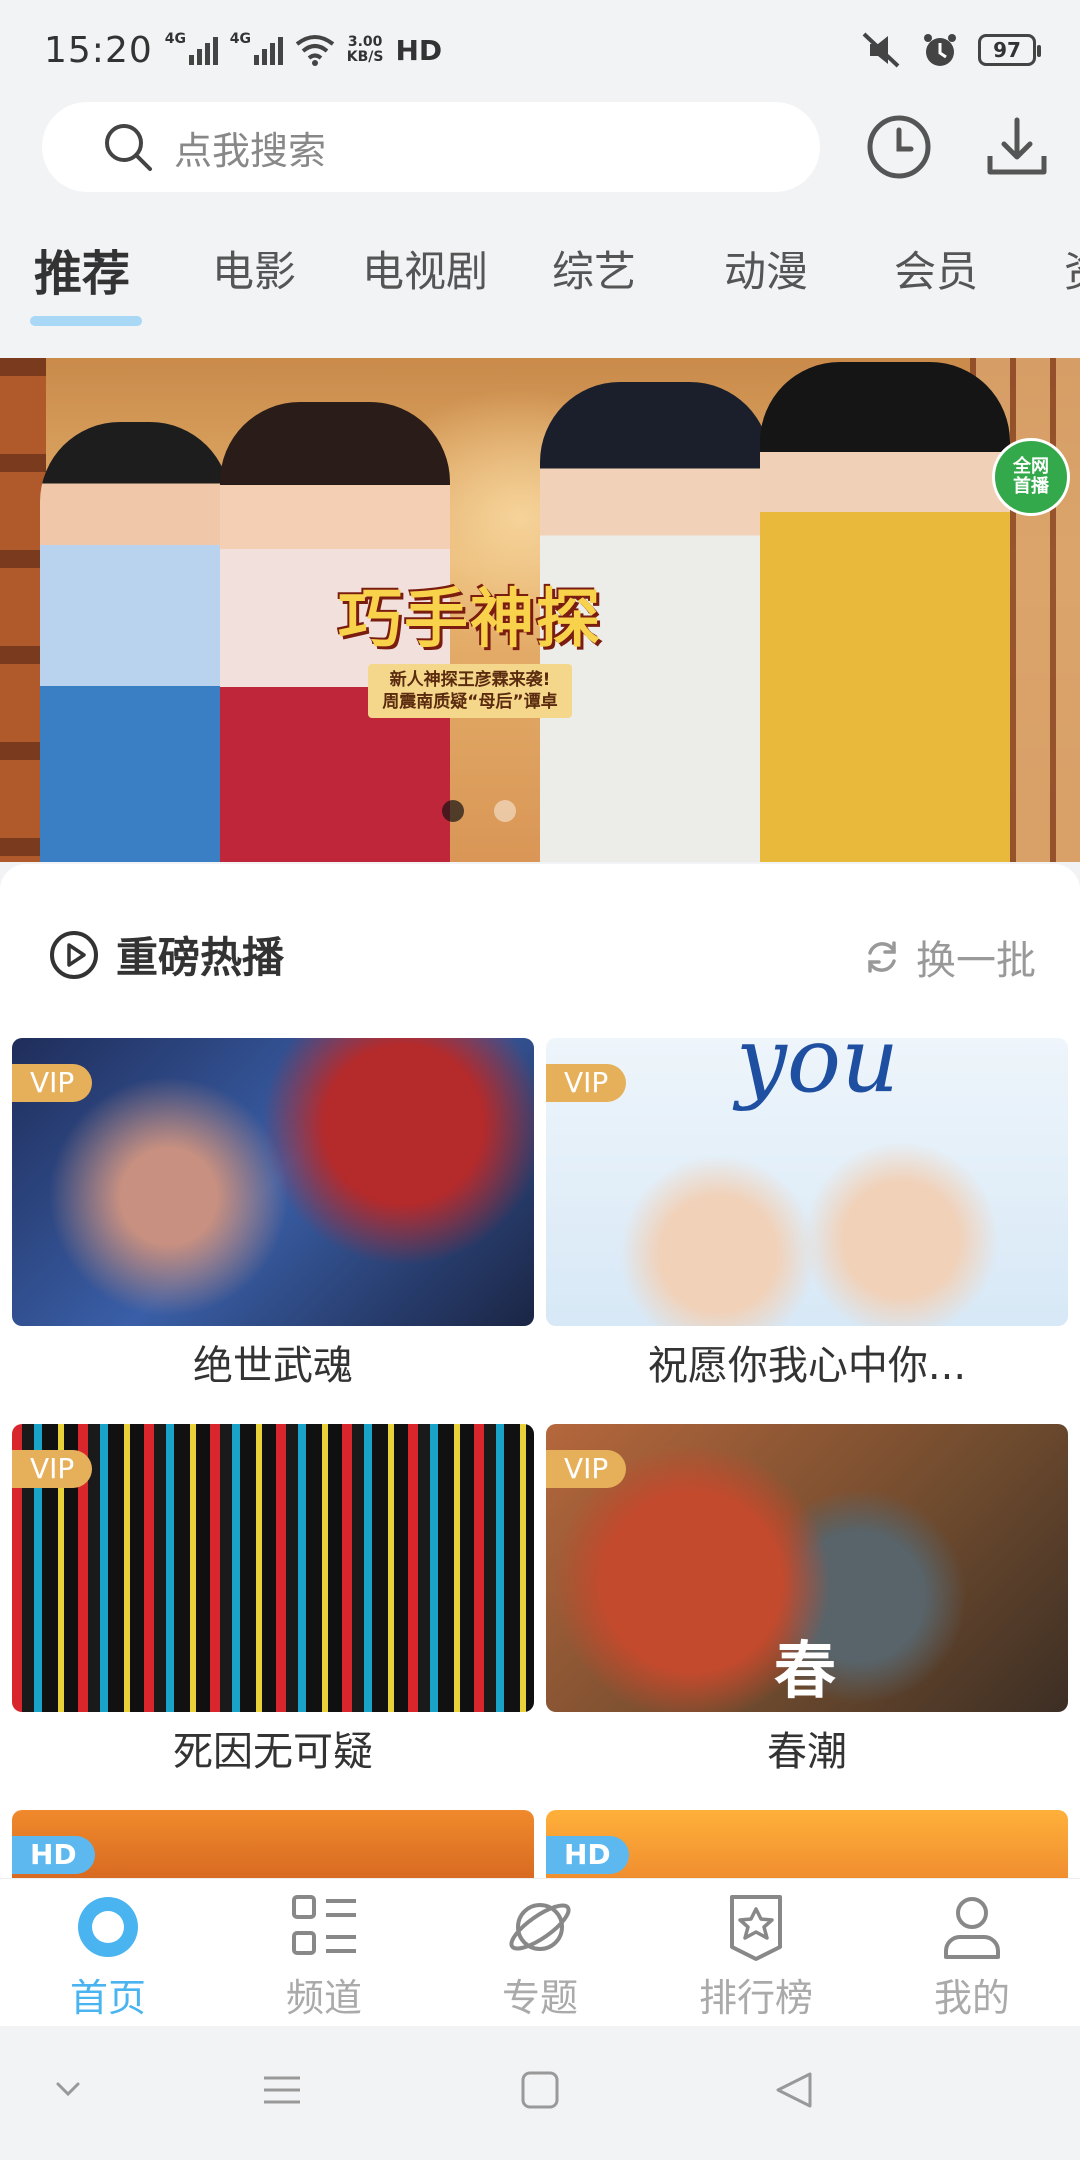 The width and height of the screenshot is (1080, 2160). I want to click on section-header: 重磅热播 换一批, so click(540, 959).